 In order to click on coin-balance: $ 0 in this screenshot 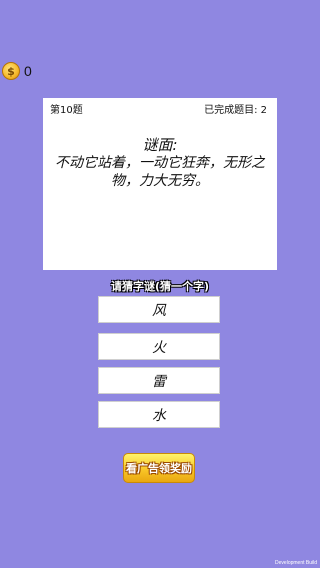, I will do `click(17, 71)`.